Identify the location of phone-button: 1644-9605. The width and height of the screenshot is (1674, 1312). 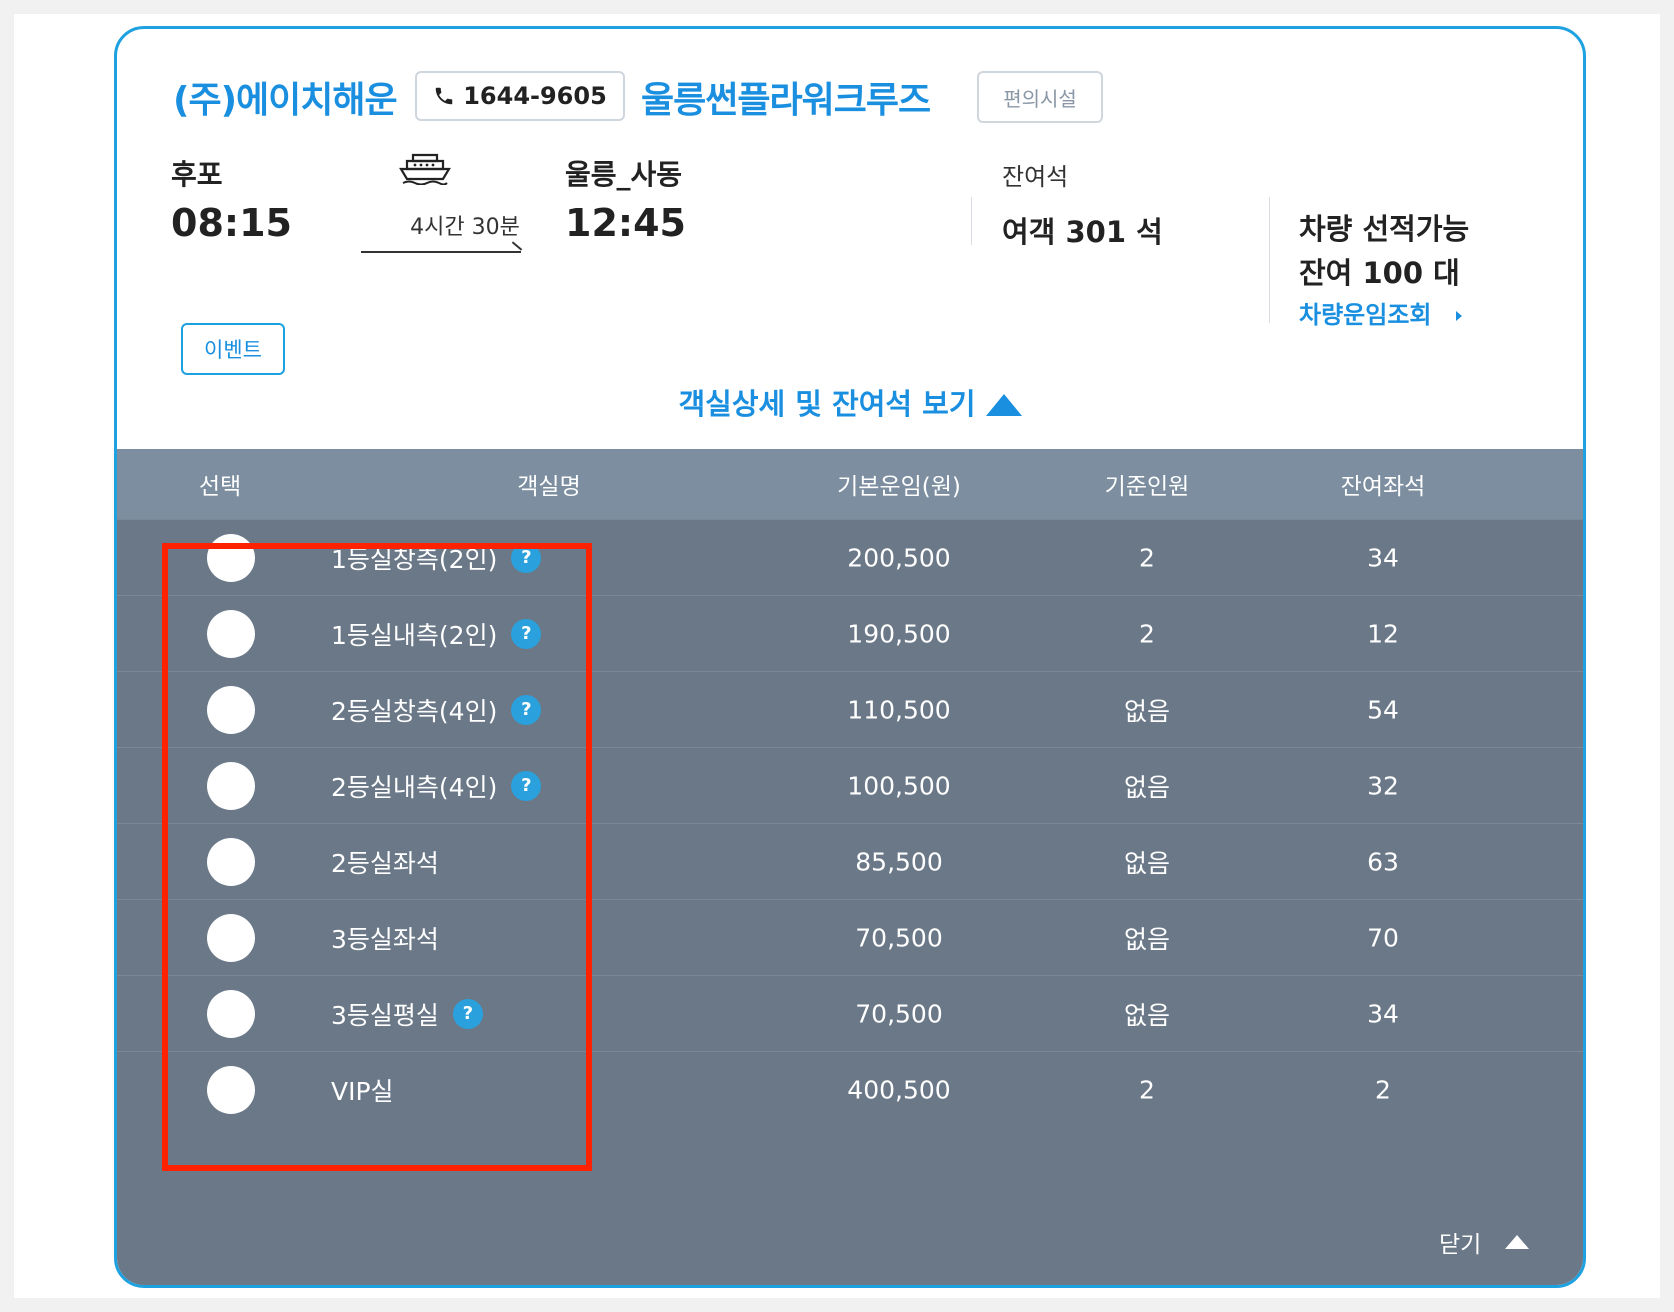
(520, 96).